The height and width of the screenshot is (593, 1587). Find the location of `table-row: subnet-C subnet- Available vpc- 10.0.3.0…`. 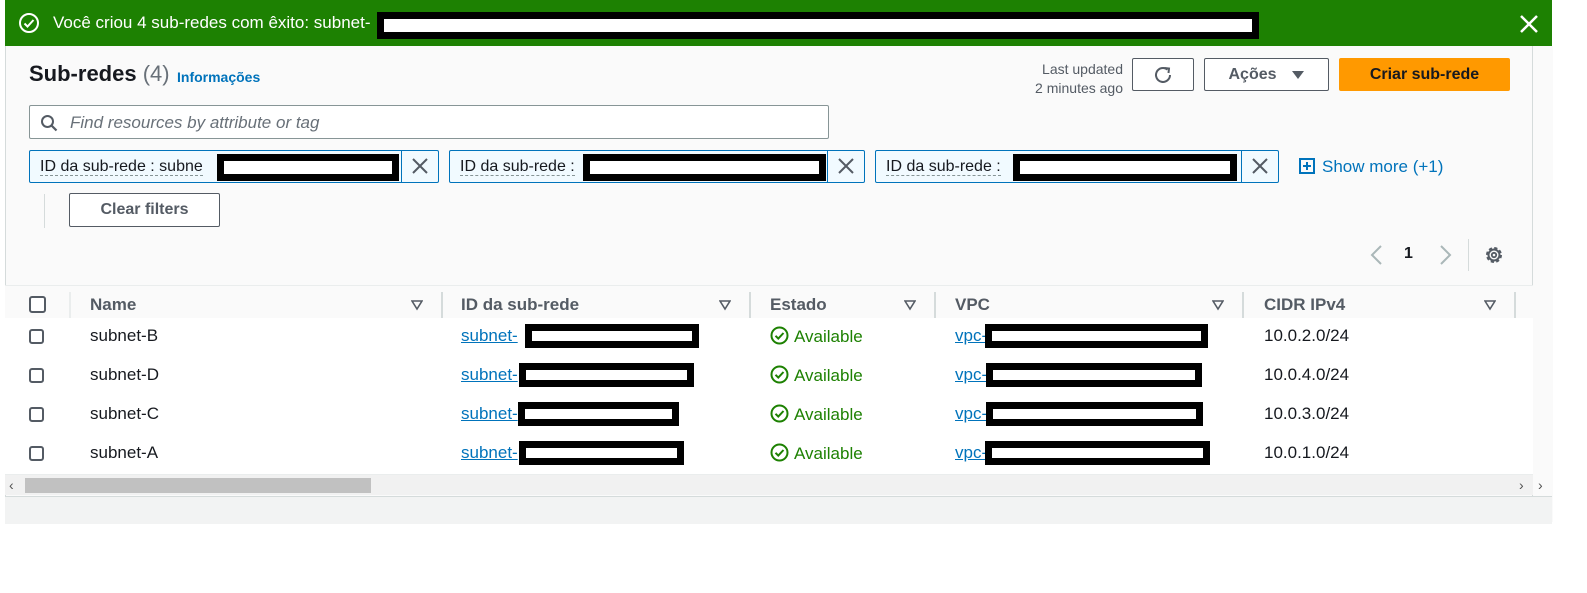

table-row: subnet-C subnet- Available vpc- 10.0.3.0… is located at coordinates (769, 416).